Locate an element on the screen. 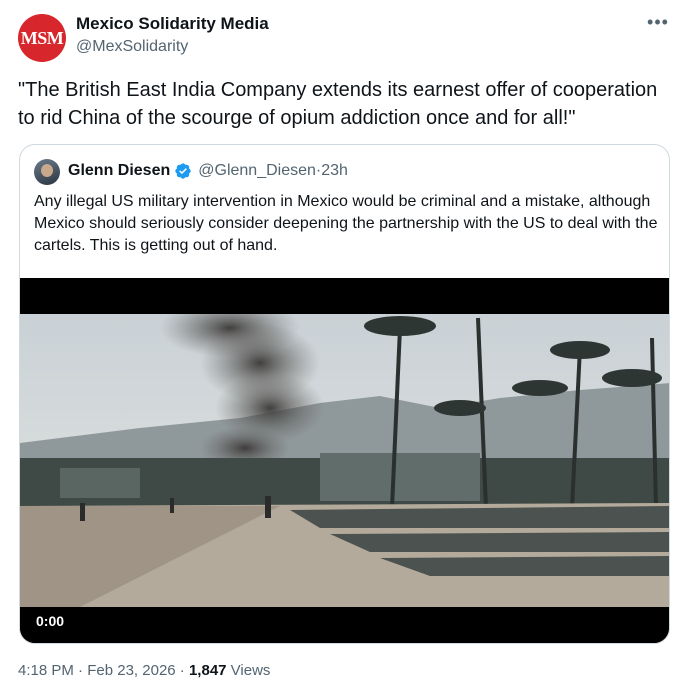 The height and width of the screenshot is (689, 690). quote-display-name: Glenn Diesen is located at coordinates (119, 171).